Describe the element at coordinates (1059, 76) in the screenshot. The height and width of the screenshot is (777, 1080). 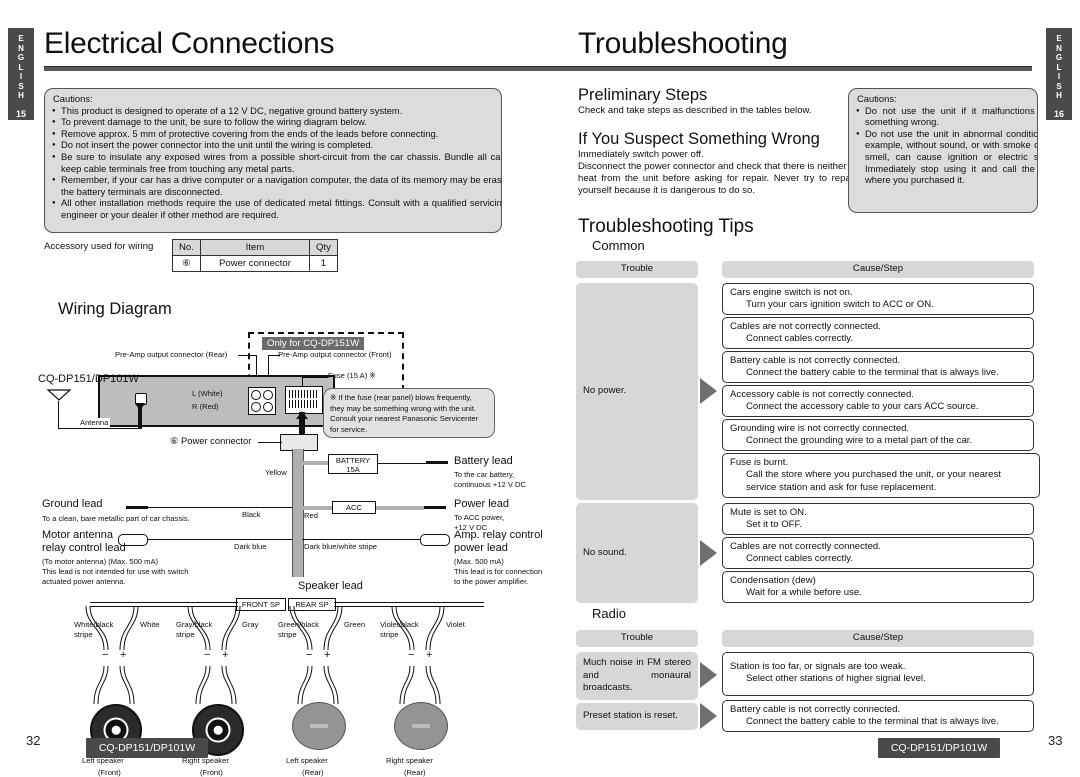
I see `lang-letter: I` at that location.